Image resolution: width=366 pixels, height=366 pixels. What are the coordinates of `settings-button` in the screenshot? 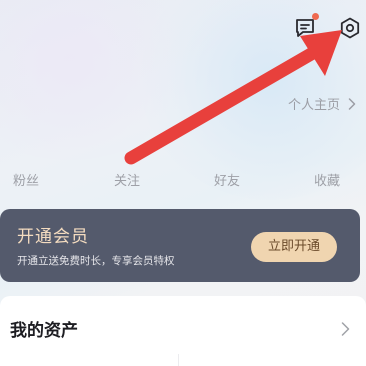 It's located at (350, 28).